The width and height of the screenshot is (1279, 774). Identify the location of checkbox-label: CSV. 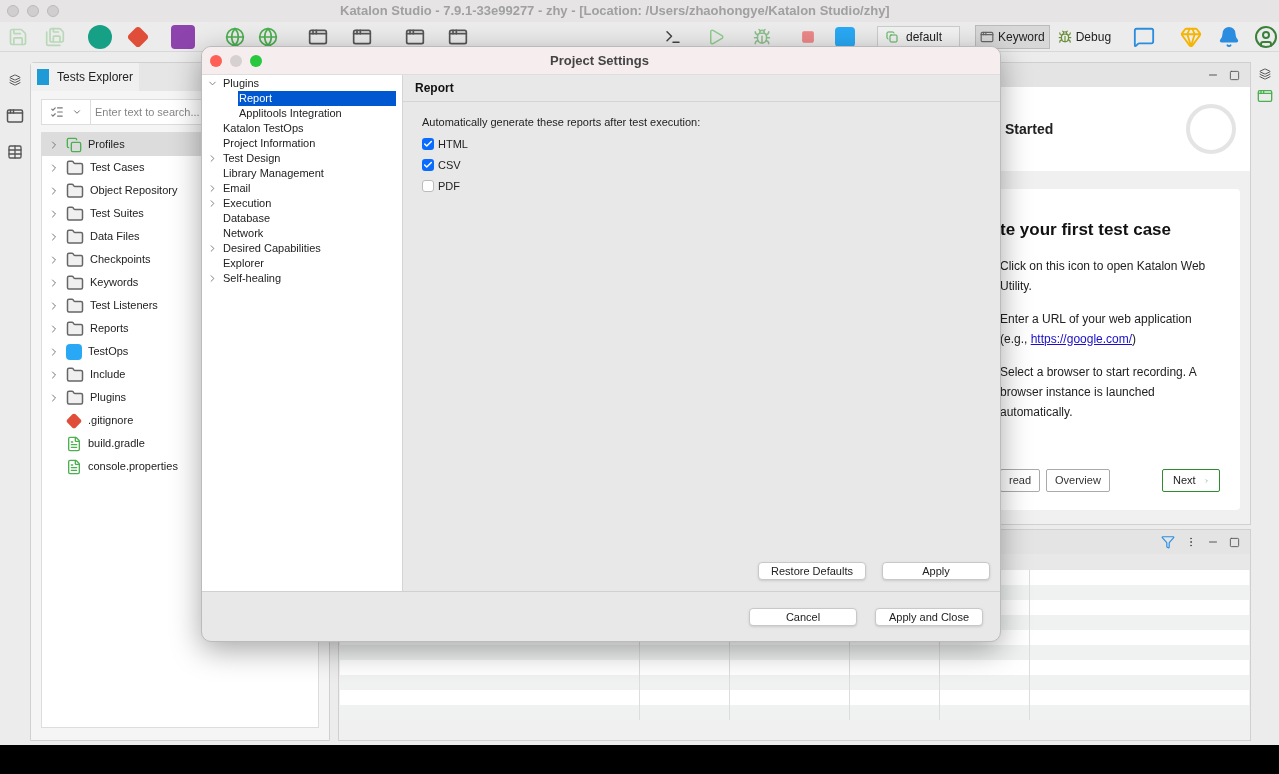
(449, 165).